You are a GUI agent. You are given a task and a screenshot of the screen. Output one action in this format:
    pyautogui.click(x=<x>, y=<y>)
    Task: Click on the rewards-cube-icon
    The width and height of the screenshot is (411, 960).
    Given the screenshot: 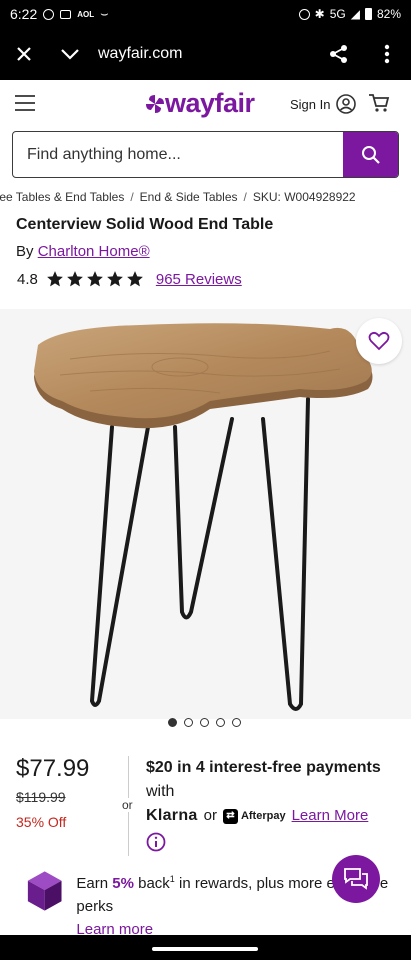 What is the action you would take?
    pyautogui.click(x=44, y=891)
    